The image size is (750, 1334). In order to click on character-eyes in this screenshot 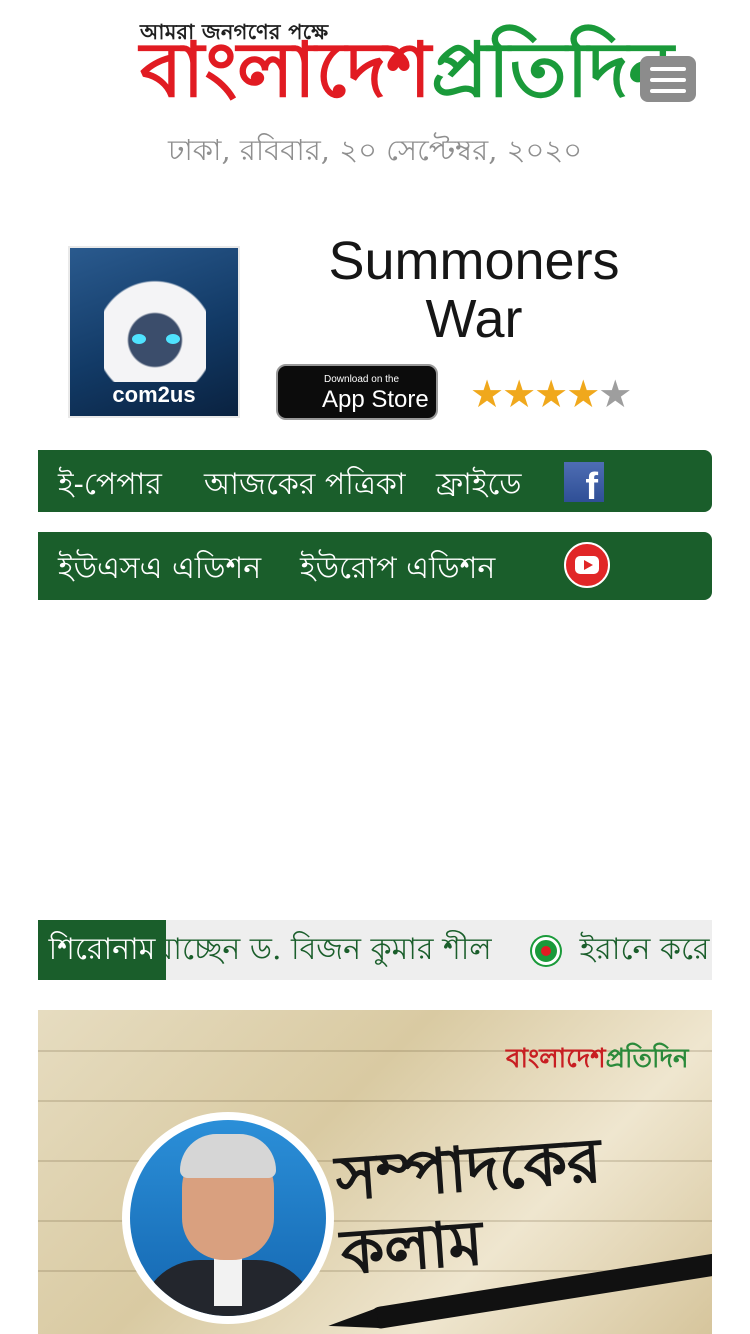, I will do `click(156, 340)`.